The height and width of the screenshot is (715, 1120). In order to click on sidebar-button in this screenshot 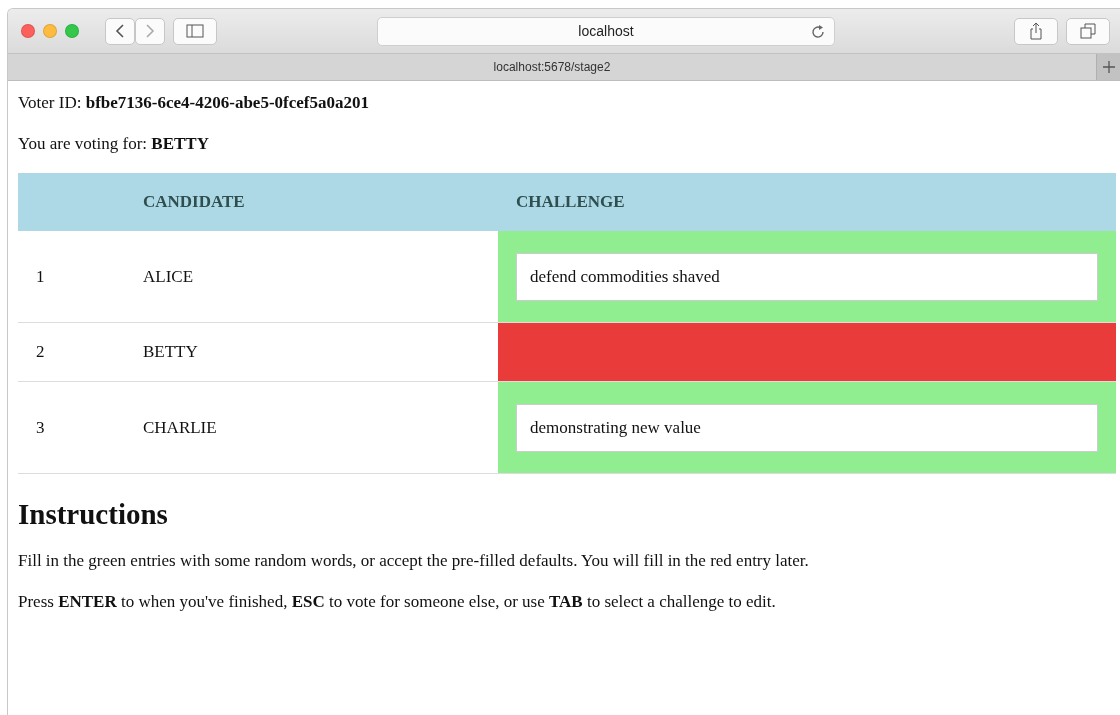, I will do `click(195, 31)`.